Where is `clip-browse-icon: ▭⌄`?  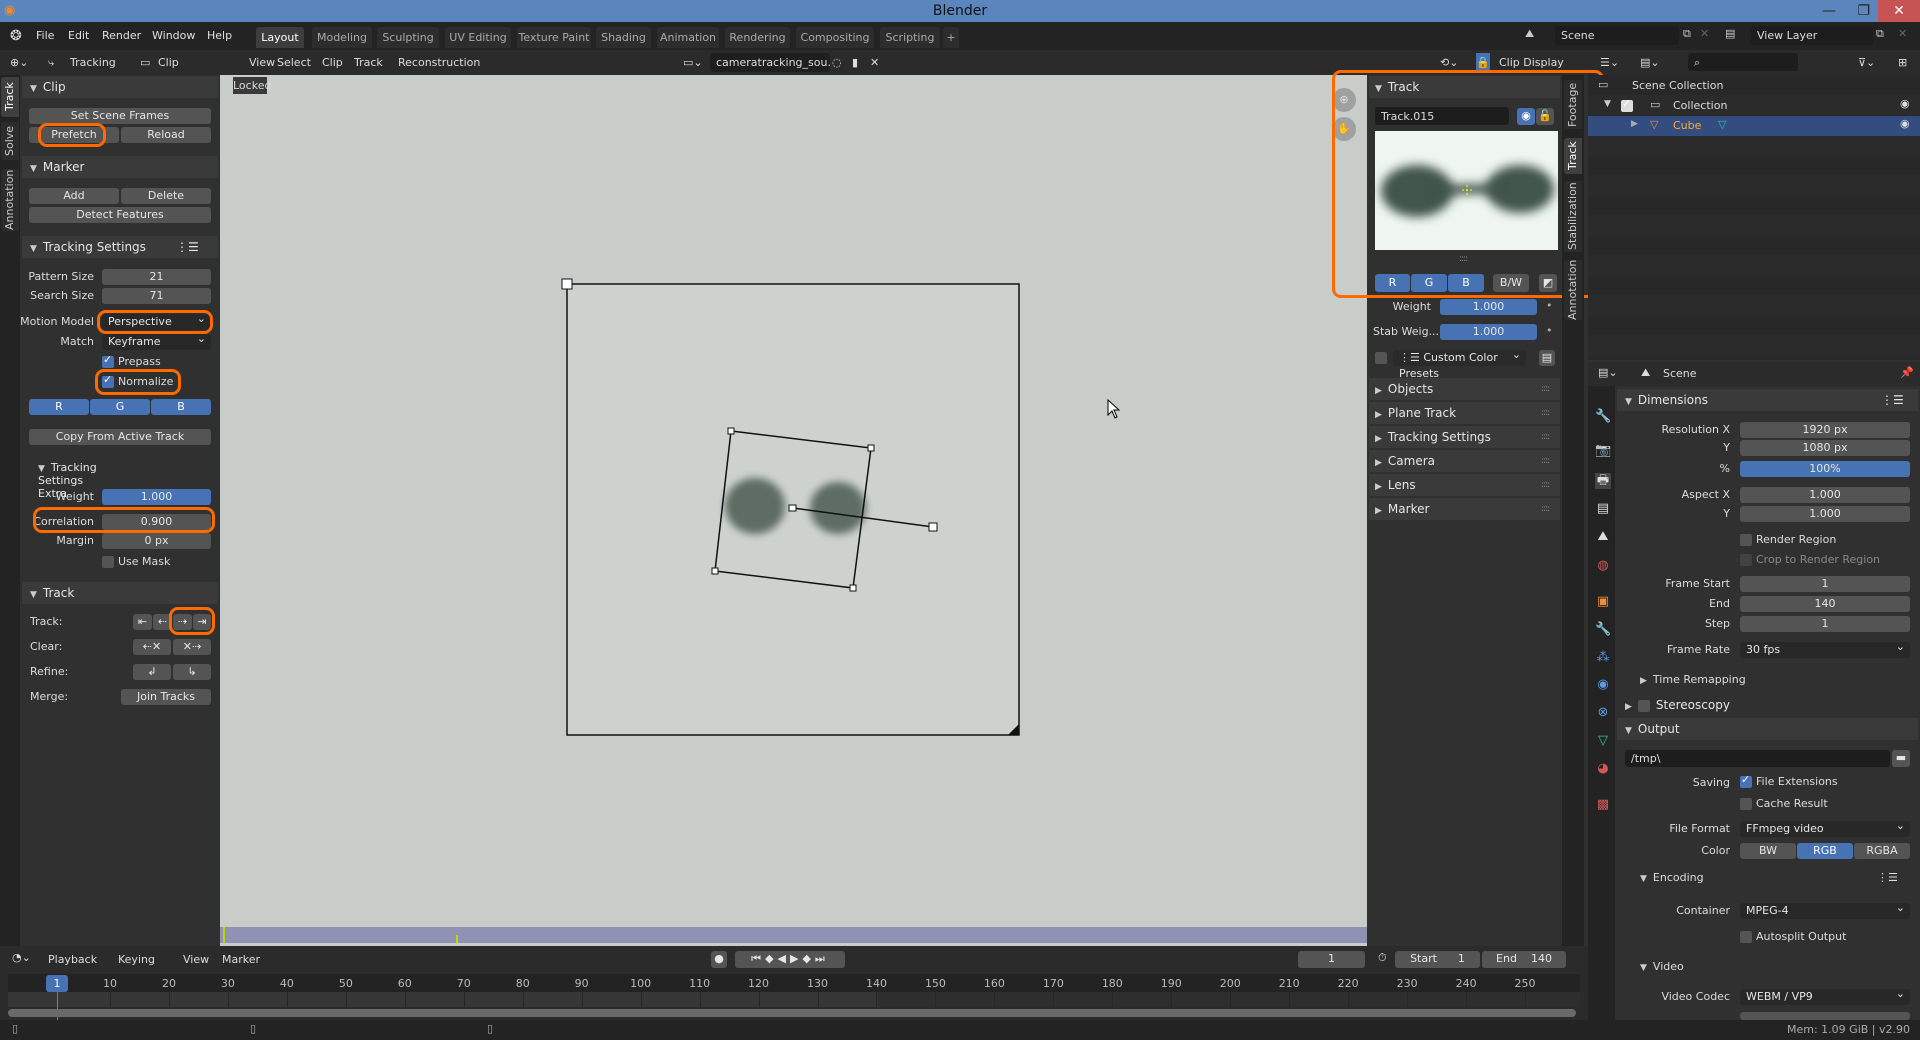
clip-browse-icon: ▭⌄ is located at coordinates (693, 62).